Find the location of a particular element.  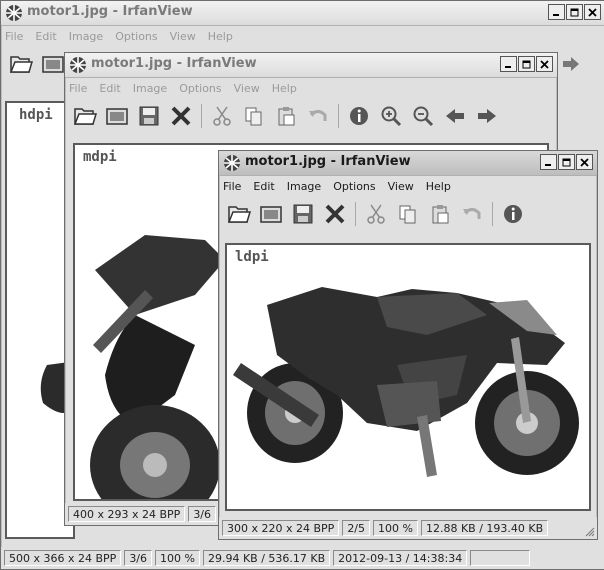

status-dimensions: 500 x 366 x 24 BPP is located at coordinates (63, 558).